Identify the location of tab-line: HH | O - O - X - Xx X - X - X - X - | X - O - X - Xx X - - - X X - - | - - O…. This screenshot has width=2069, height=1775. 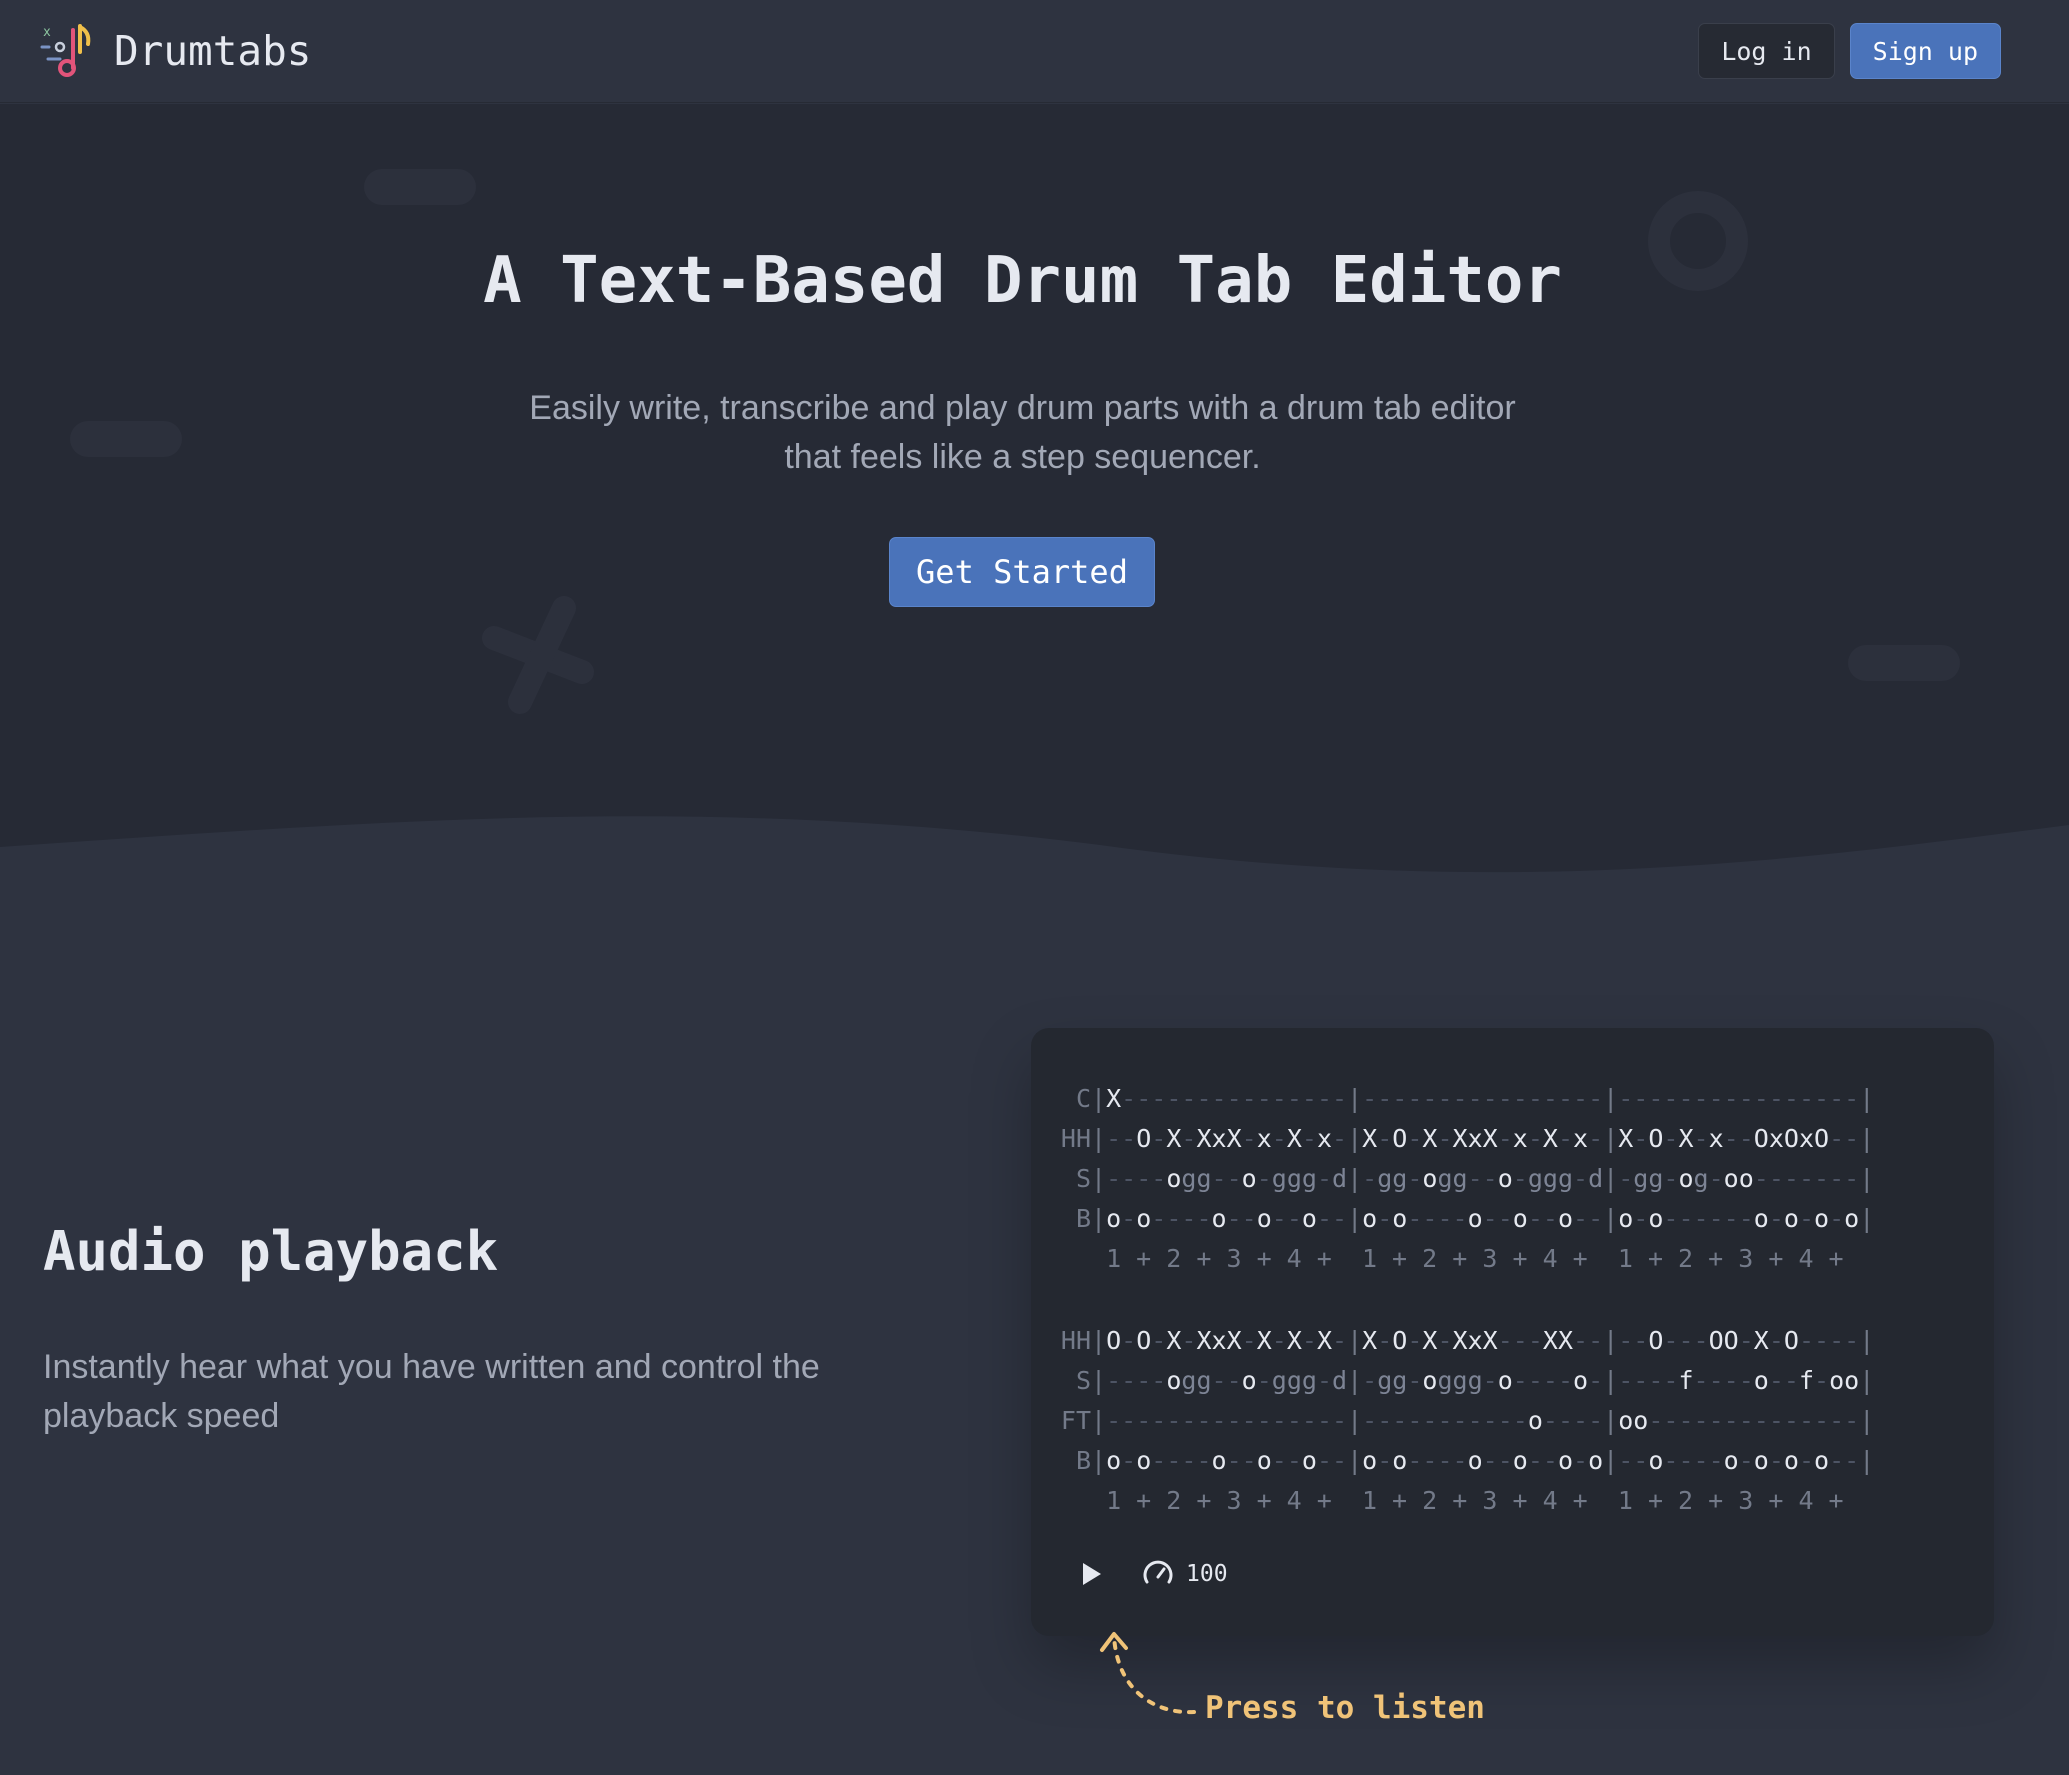
(1463, 1340).